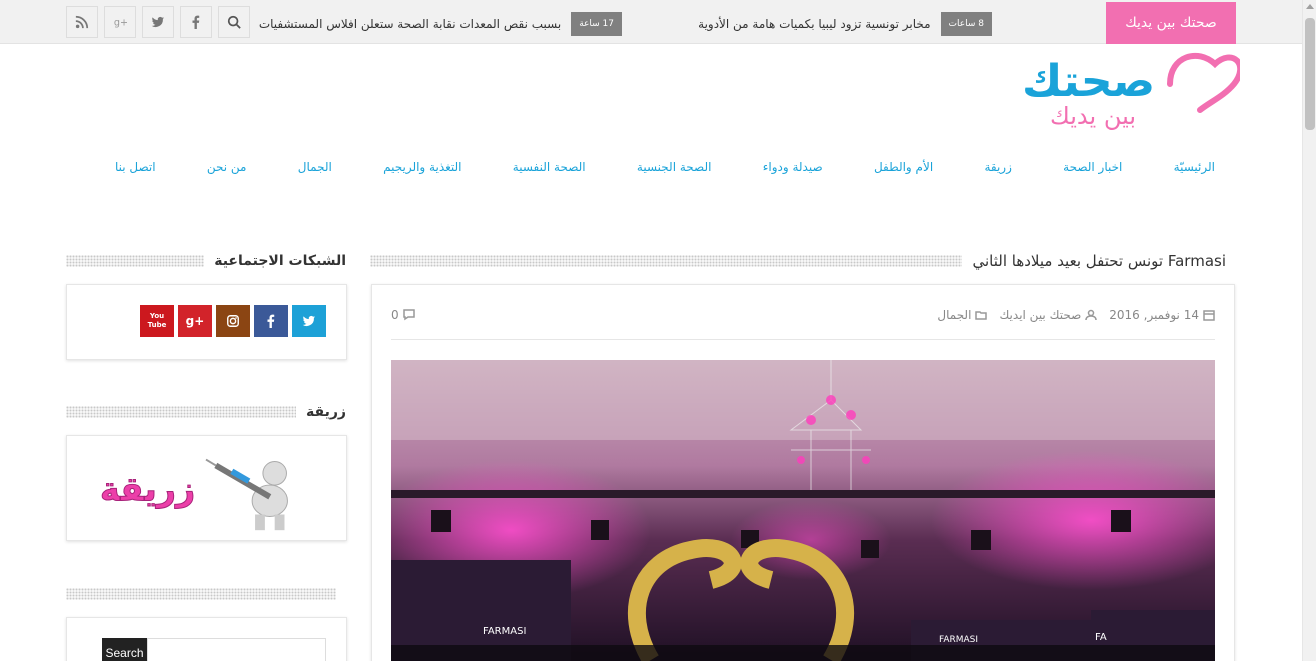 Image resolution: width=1316 pixels, height=661 pixels. What do you see at coordinates (1171, 23) in the screenshot?
I see `brand-tag: صحتك بين يديك` at bounding box center [1171, 23].